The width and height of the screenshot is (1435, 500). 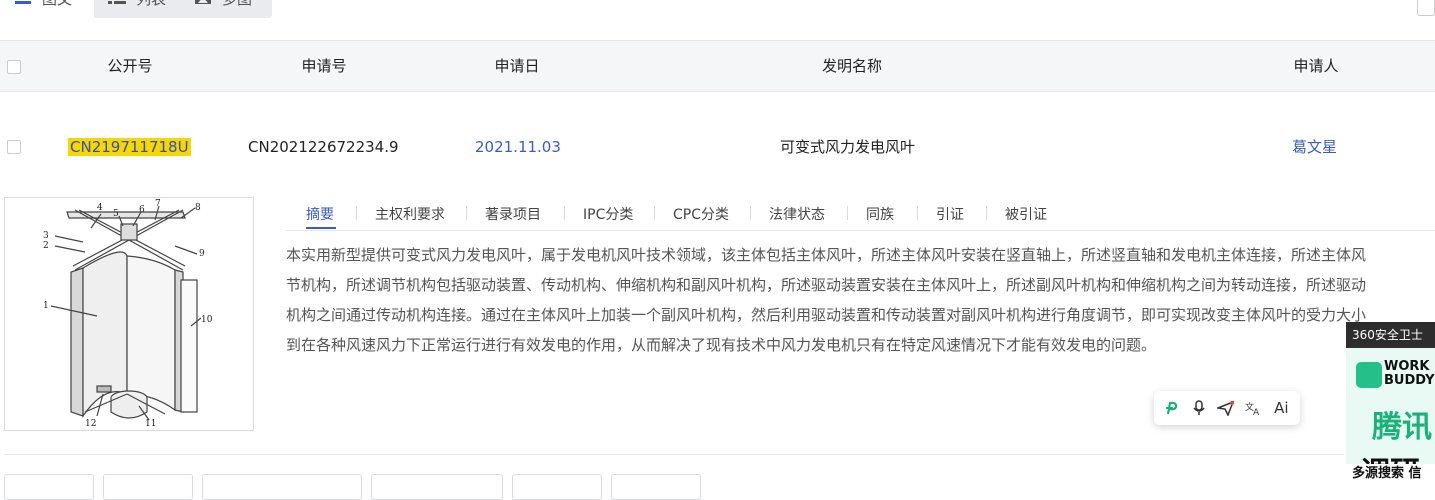 I want to click on header-publication-number: 公开号, so click(x=130, y=66).